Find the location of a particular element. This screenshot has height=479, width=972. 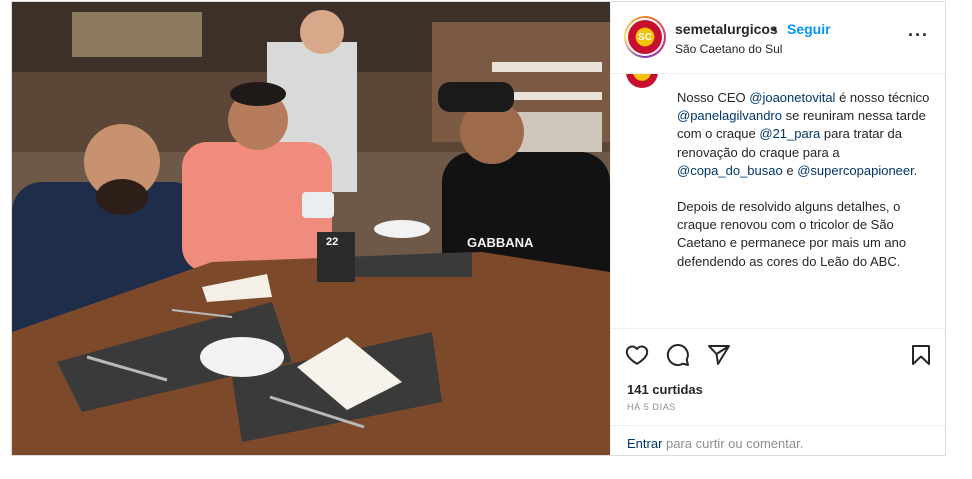

send-icon is located at coordinates (719, 355).